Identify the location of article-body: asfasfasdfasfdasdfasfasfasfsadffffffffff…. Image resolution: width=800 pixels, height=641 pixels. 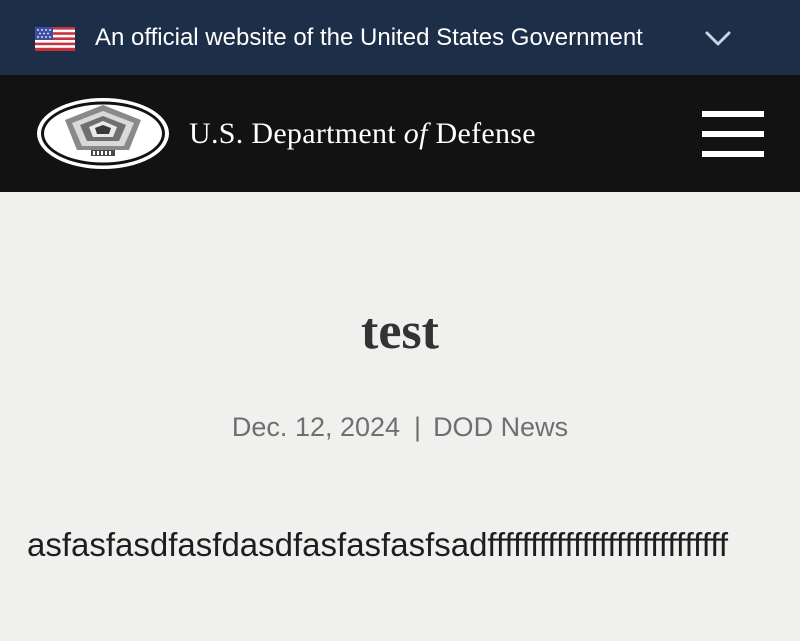
(378, 544).